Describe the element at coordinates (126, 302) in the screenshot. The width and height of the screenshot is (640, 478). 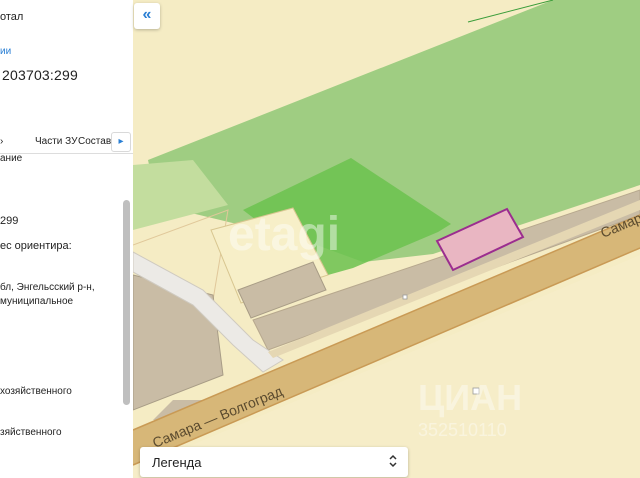
I see `panel-scrollbar` at that location.